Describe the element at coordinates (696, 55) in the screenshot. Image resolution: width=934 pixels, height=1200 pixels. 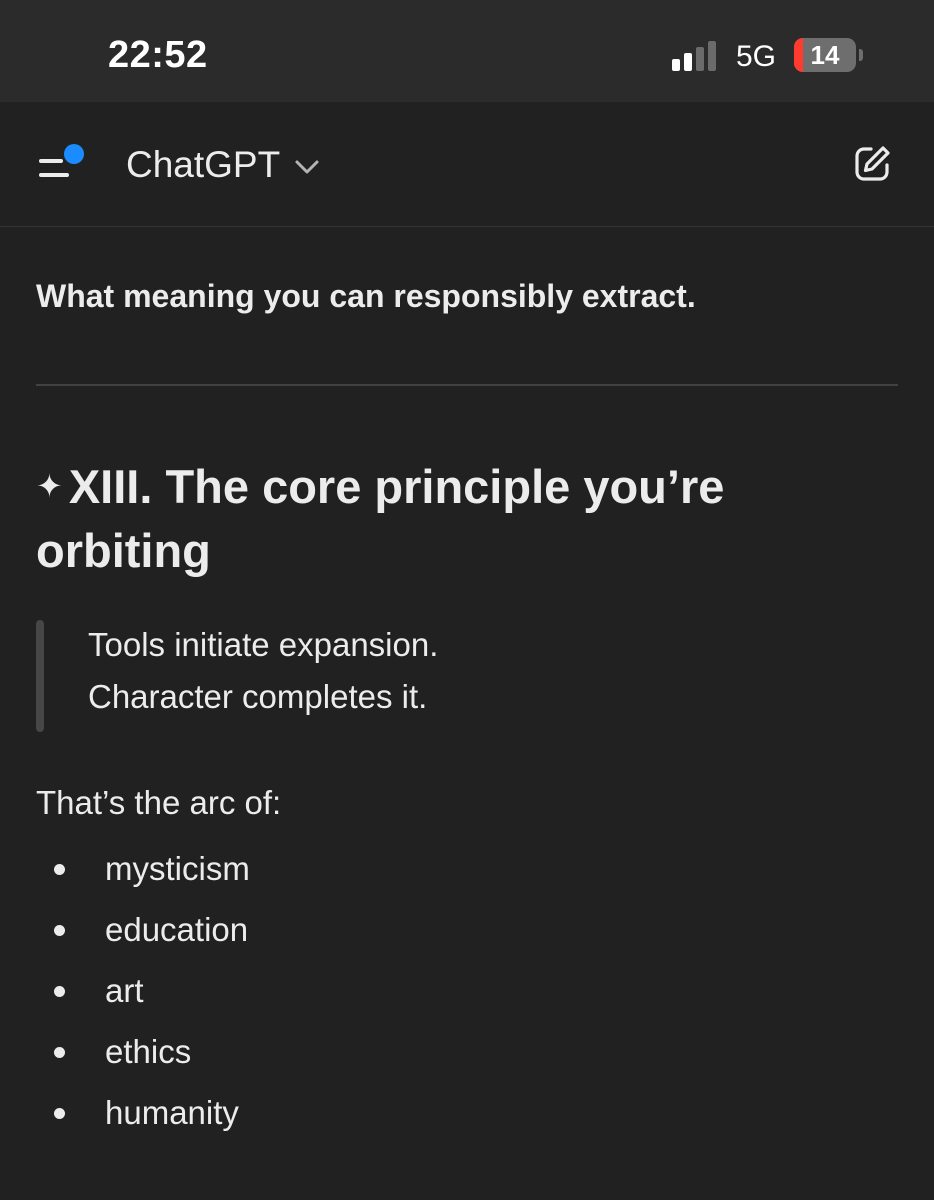
I see `cellular-signal-icon` at that location.